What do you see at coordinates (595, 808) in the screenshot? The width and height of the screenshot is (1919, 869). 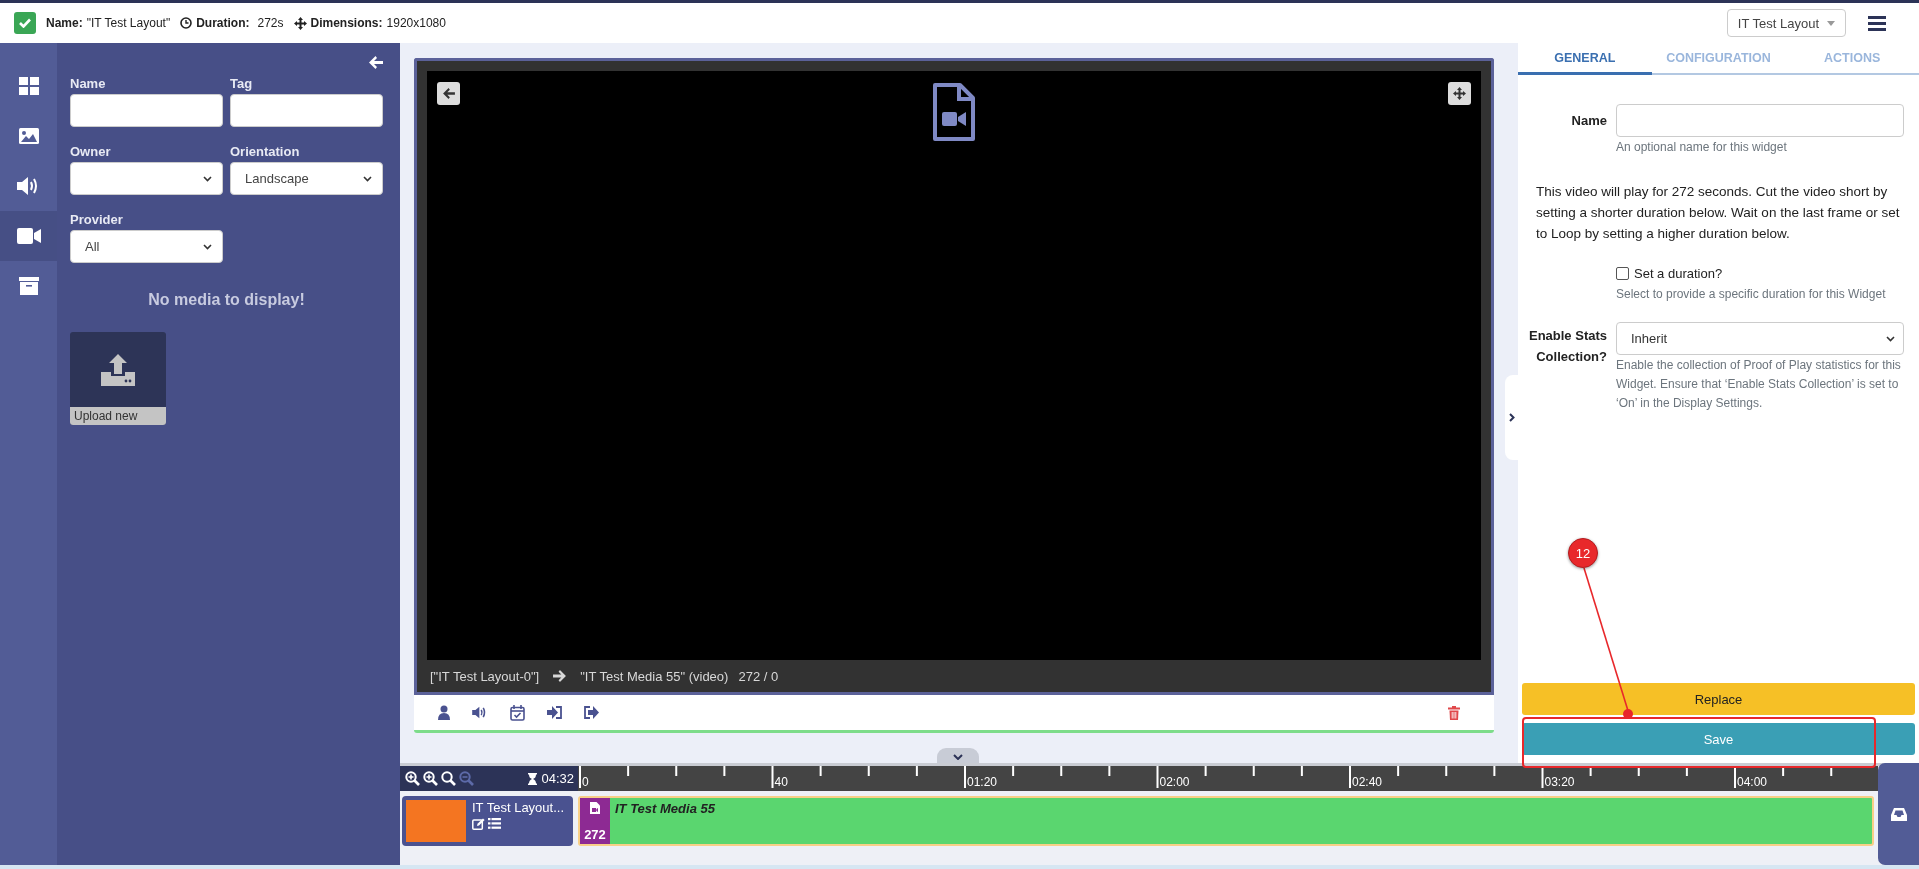 I see `file-icon` at bounding box center [595, 808].